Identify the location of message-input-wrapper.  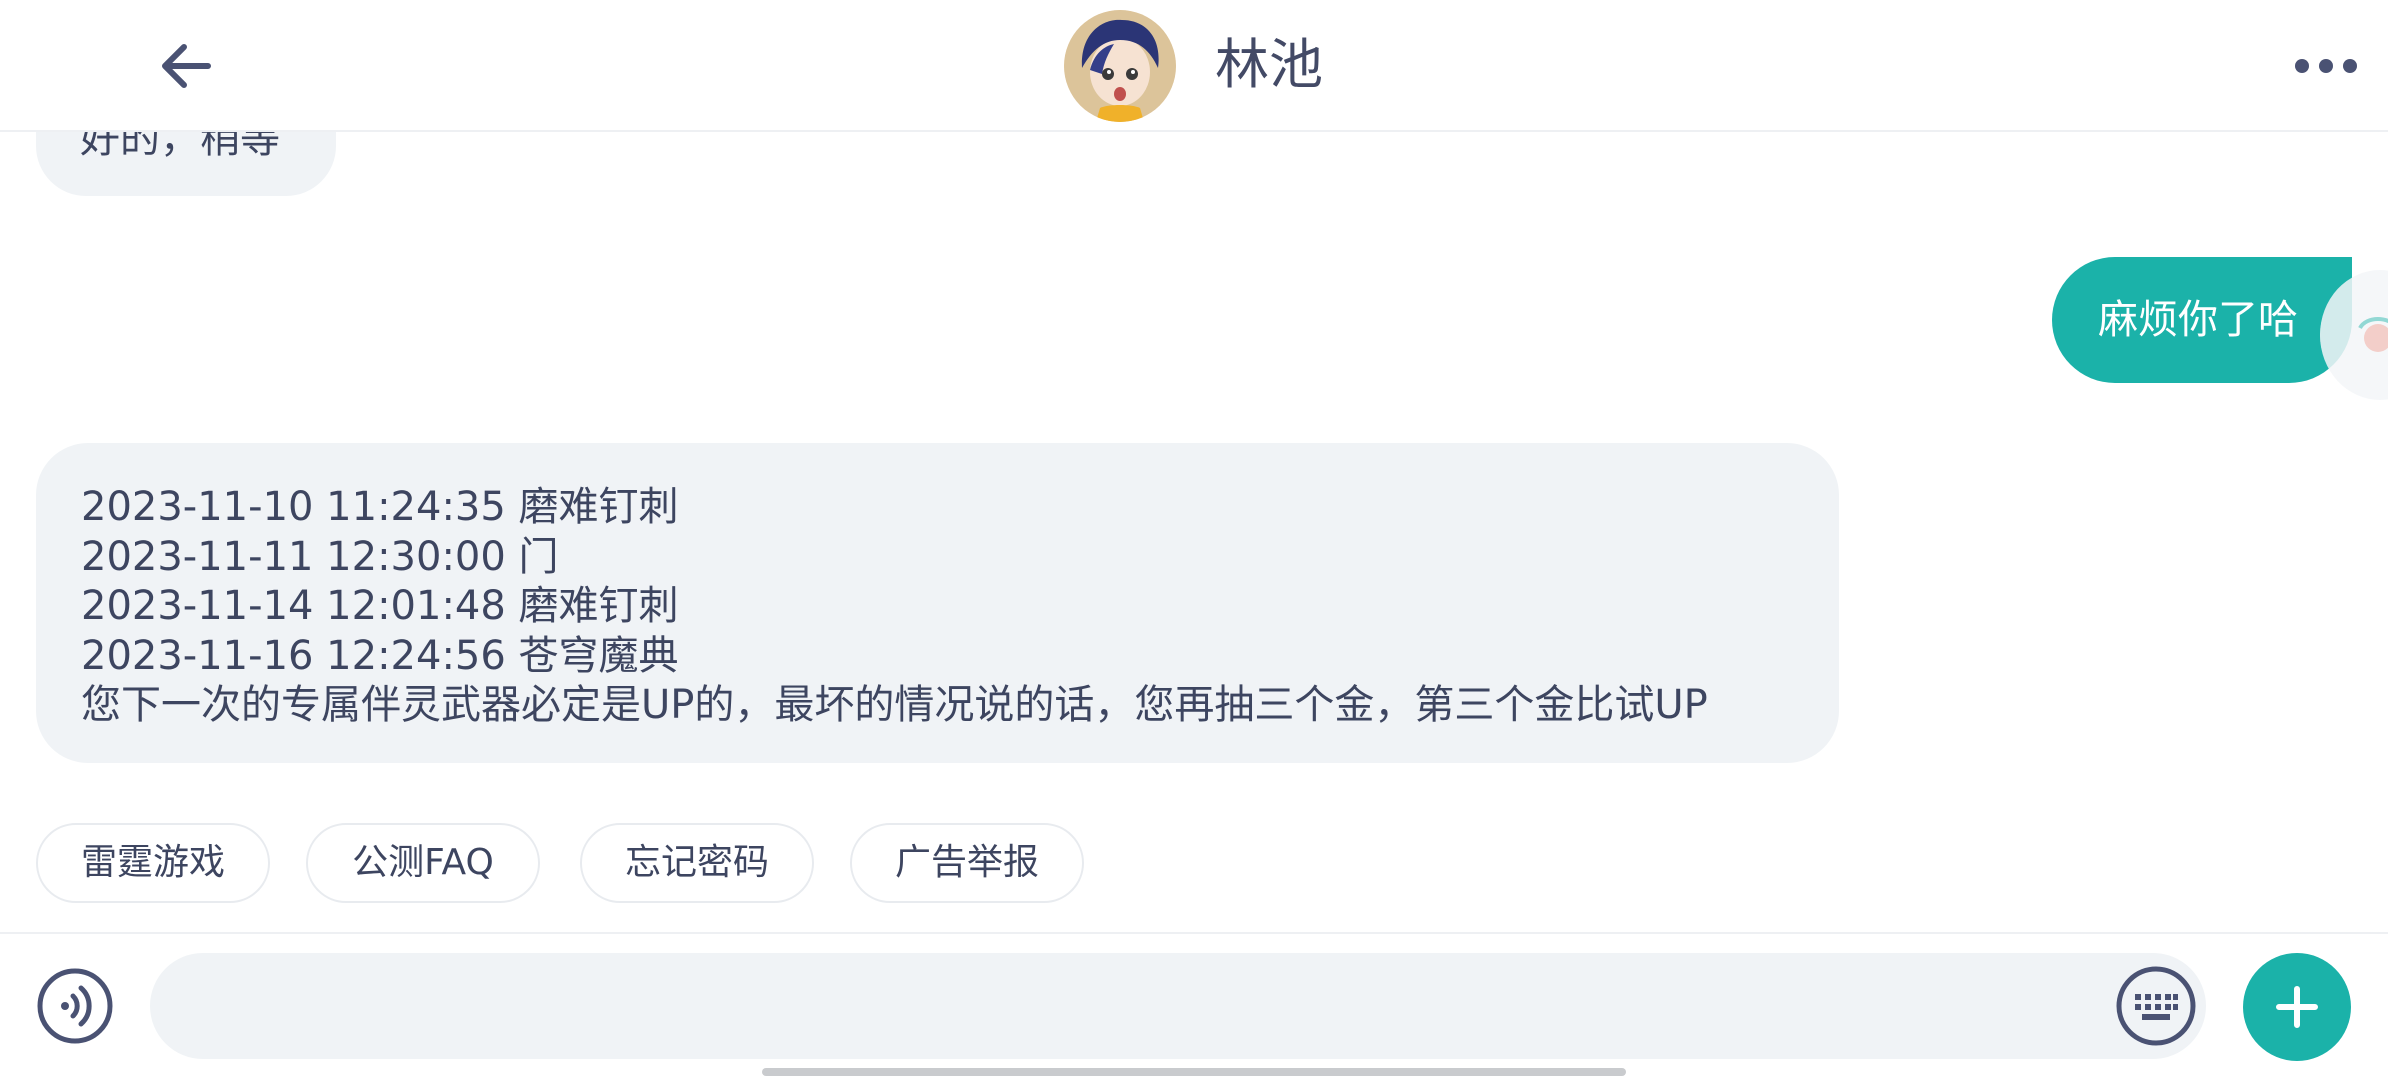
(1178, 1007).